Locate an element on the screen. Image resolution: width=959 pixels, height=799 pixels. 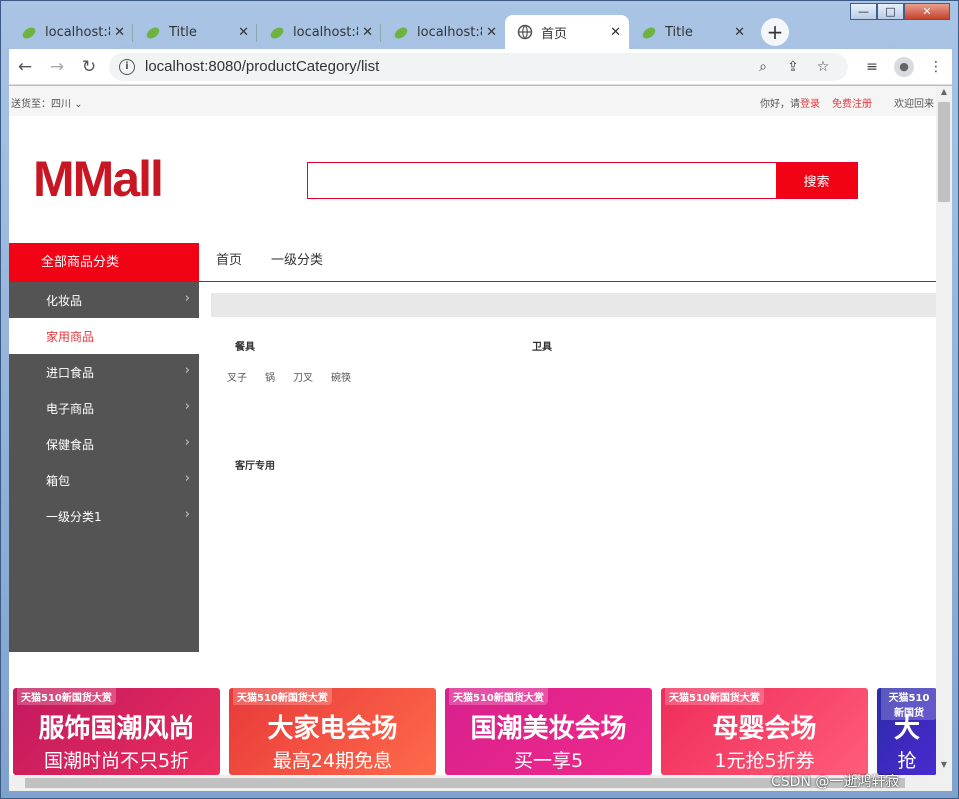
menu-kebab-icon: ⋮ is located at coordinates (936, 67).